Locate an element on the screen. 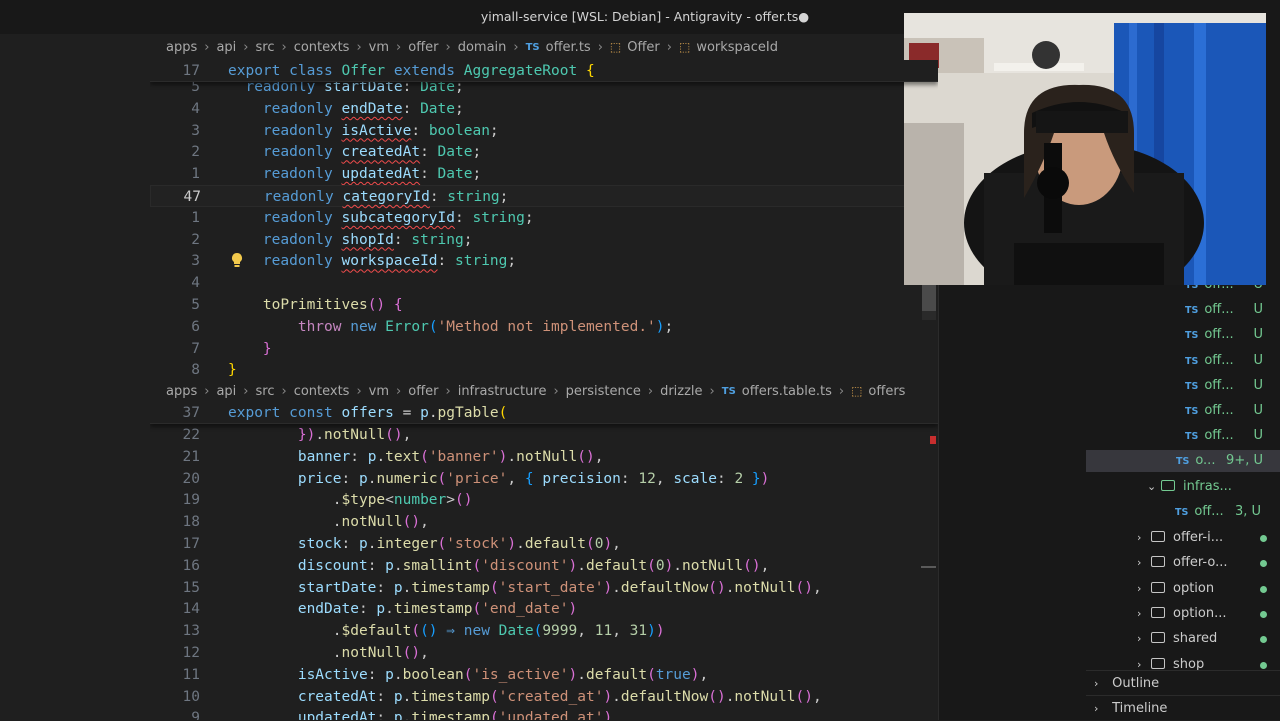 The width and height of the screenshot is (1280, 721). code-line: 5 toPrimitives() { is located at coordinates (544, 305).